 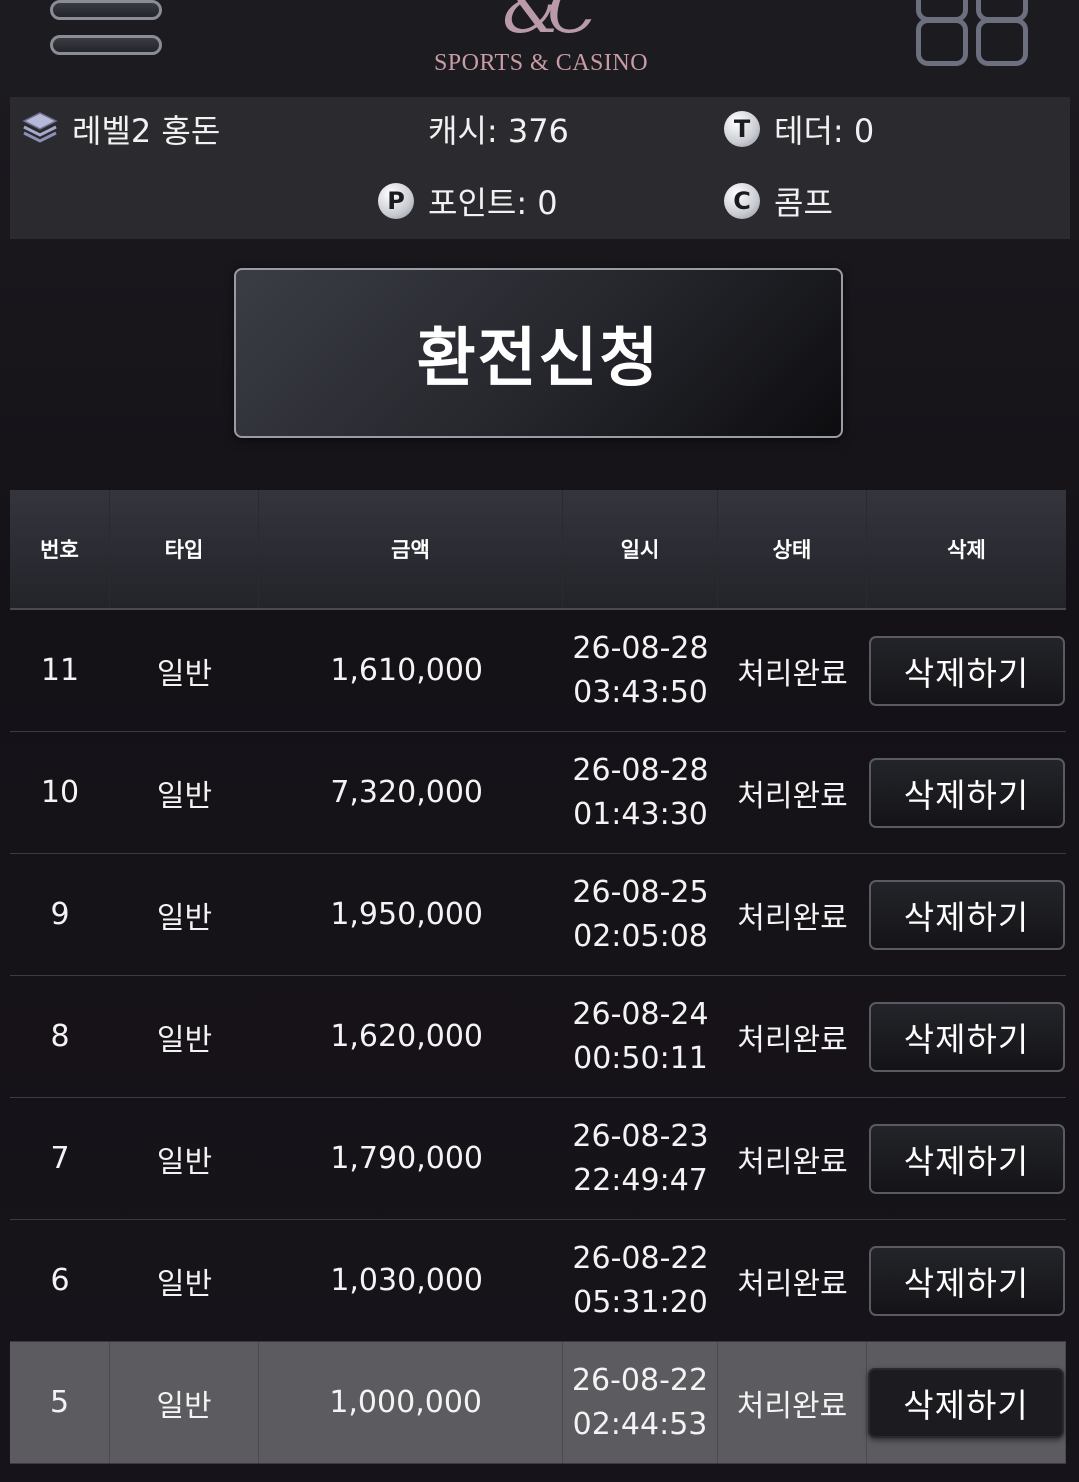 I want to click on row-number: 6, so click(x=60, y=1280).